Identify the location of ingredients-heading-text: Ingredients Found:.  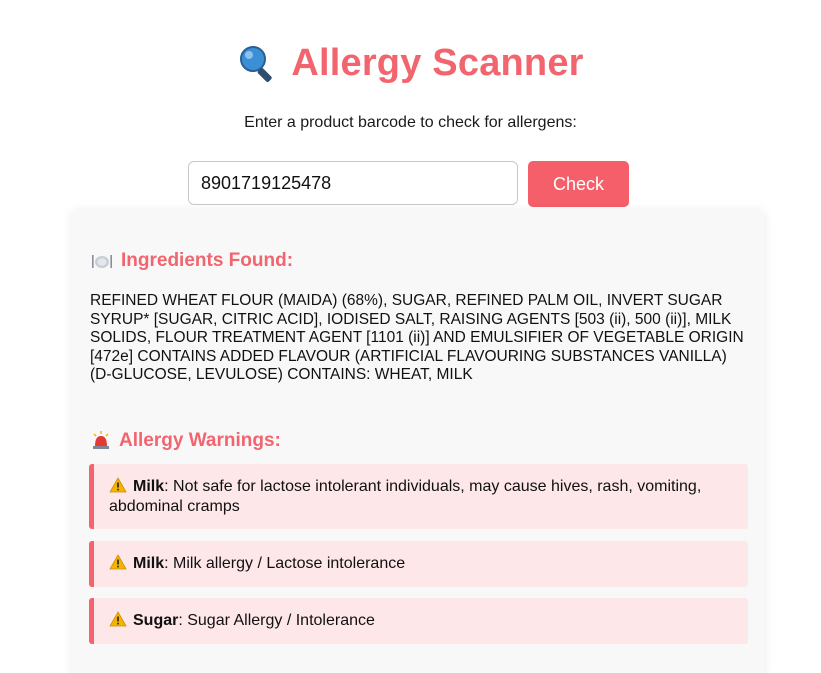
(207, 260).